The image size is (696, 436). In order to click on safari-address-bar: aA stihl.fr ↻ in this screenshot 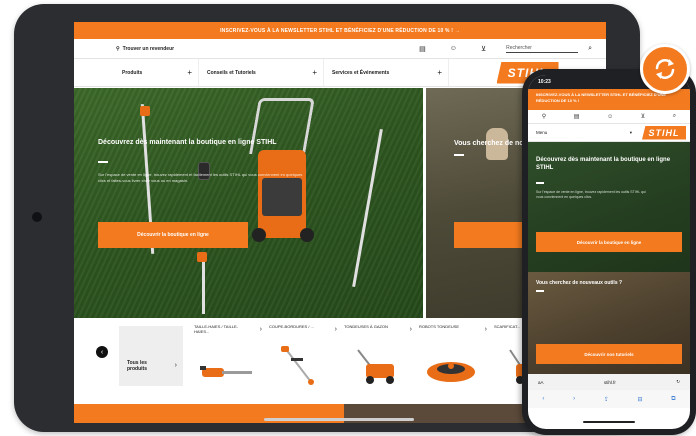, I will do `click(609, 382)`.